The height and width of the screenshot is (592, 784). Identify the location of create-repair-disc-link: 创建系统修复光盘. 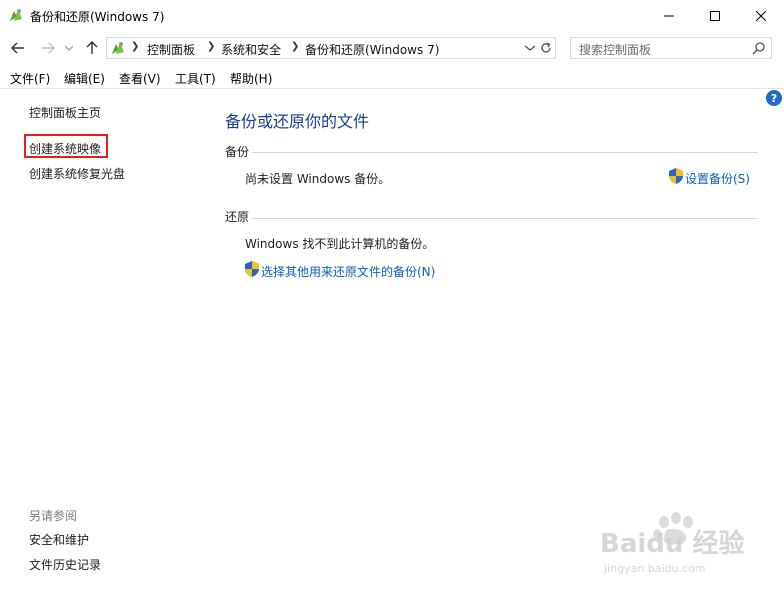
(77, 173).